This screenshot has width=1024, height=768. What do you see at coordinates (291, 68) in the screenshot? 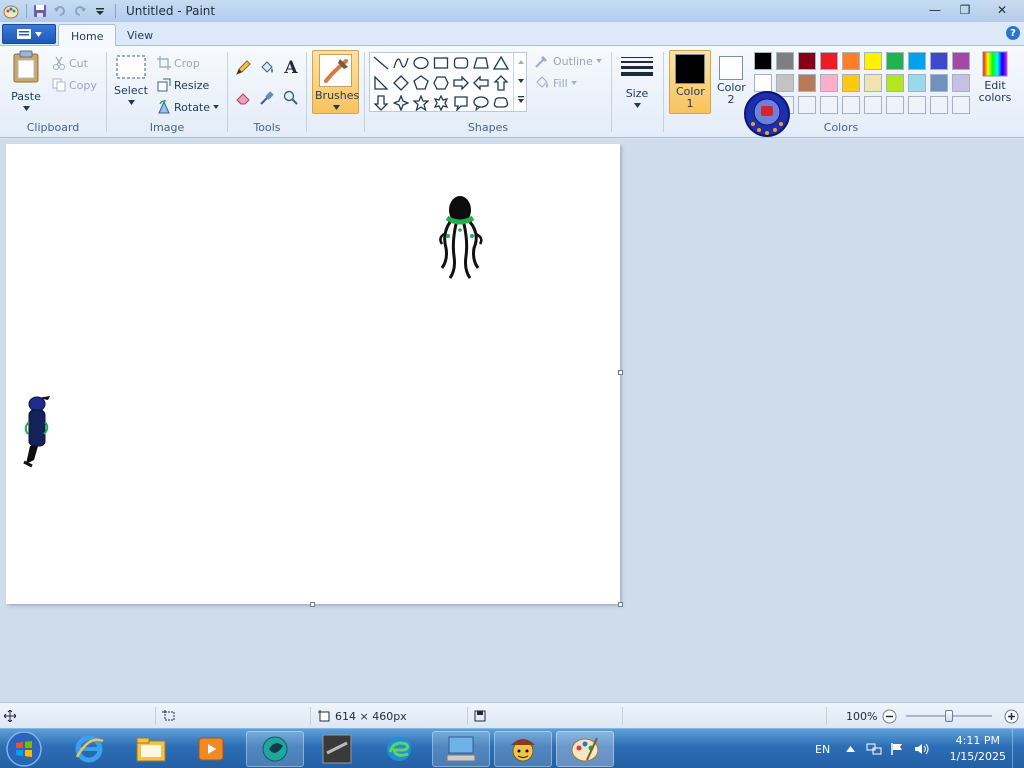
I see `text-tool-icon: A` at bounding box center [291, 68].